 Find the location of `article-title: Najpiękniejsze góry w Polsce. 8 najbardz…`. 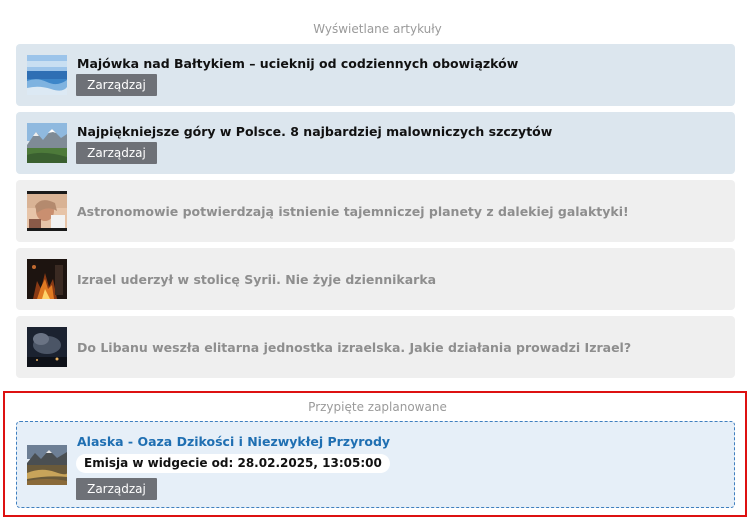

article-title: Najpiękniejsze góry w Polsce. 8 najbardz… is located at coordinates (314, 131).